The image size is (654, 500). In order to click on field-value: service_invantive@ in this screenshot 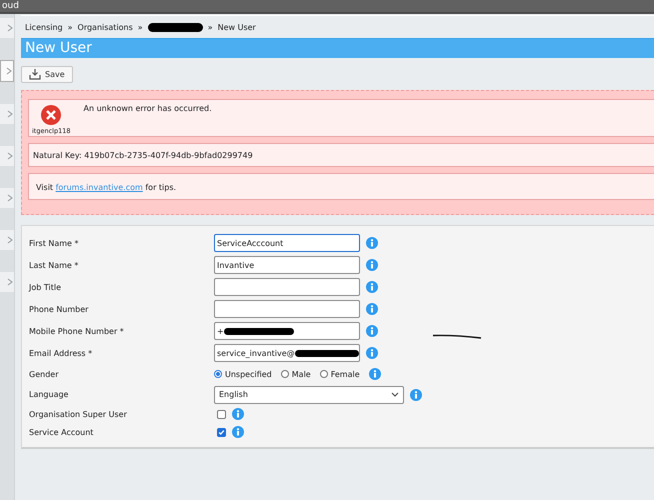, I will do `click(256, 353)`.